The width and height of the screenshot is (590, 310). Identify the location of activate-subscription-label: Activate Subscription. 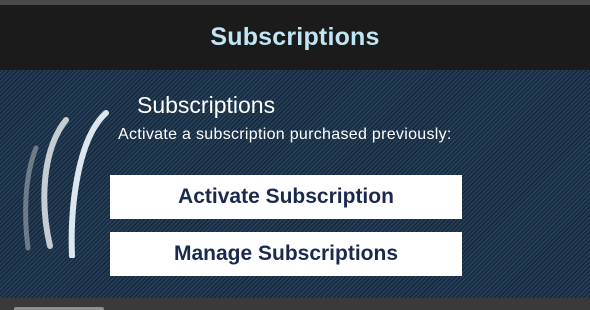
(286, 196).